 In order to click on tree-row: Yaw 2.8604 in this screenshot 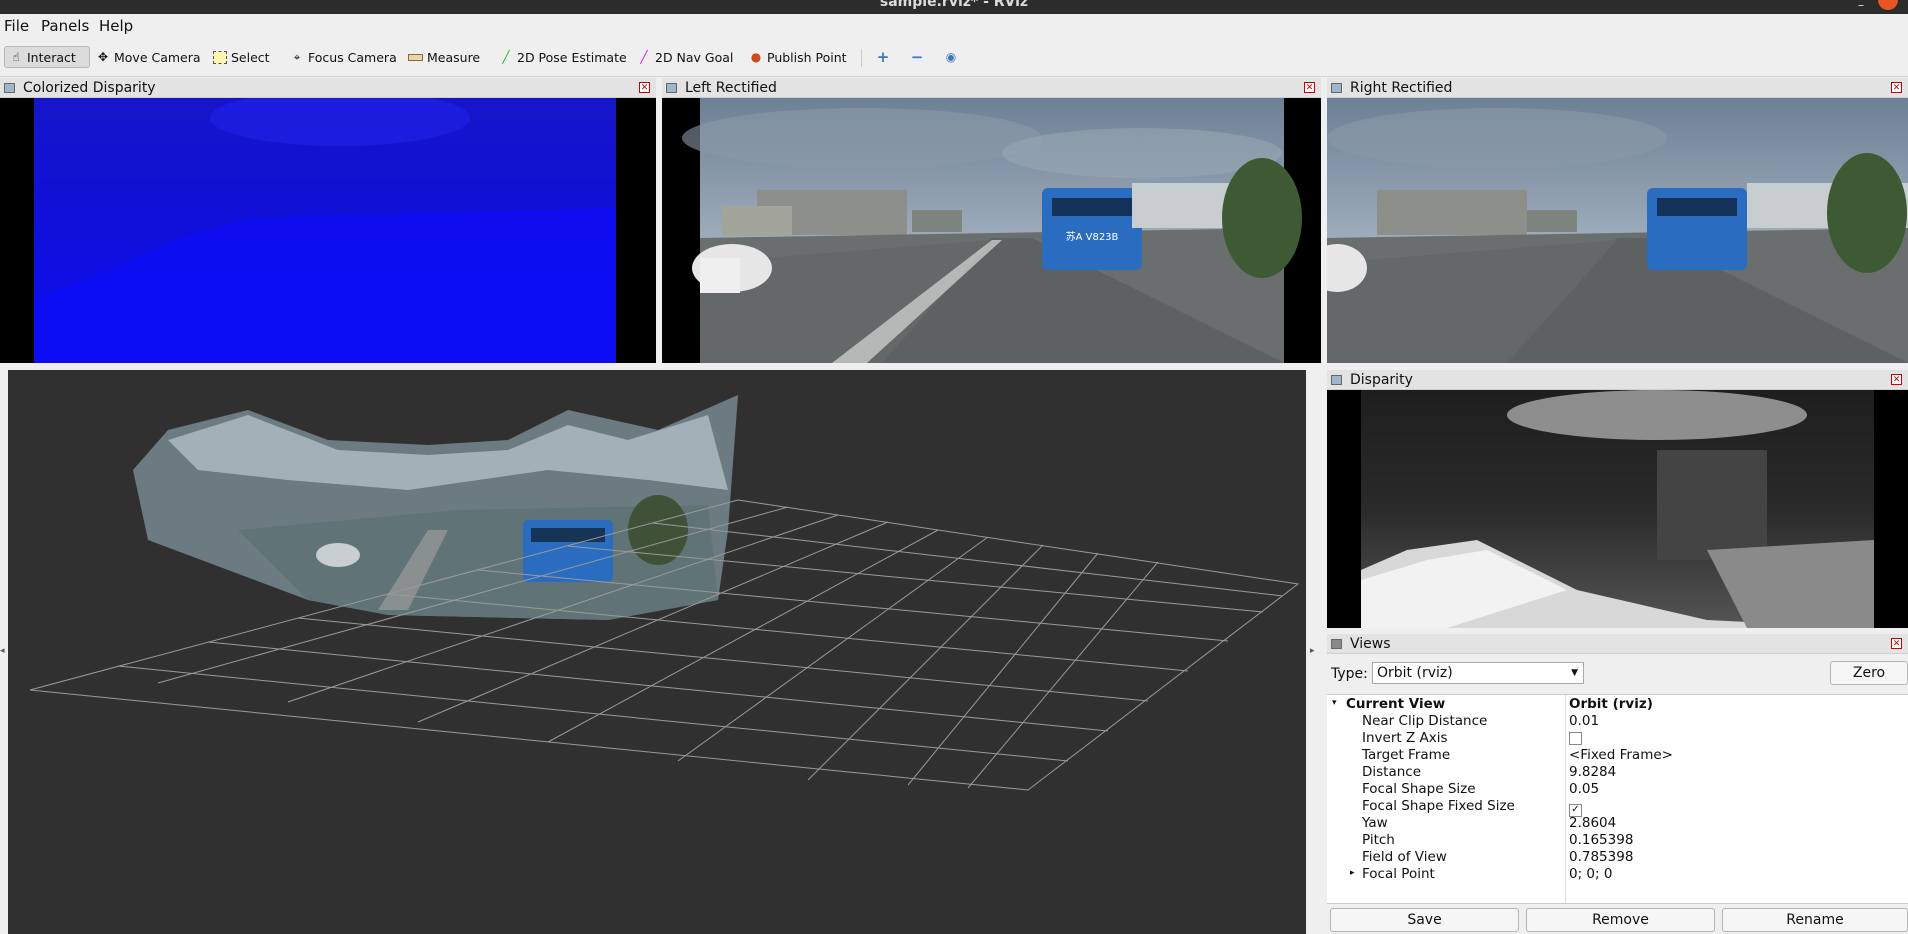, I will do `click(1617, 823)`.